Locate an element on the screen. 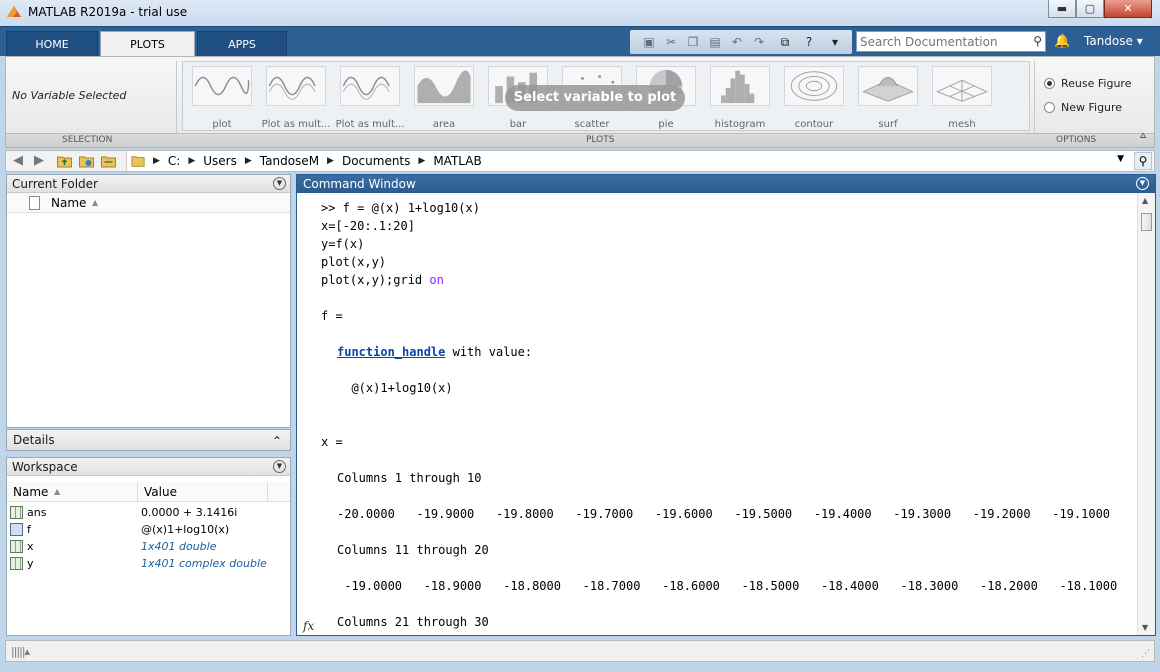 The width and height of the screenshot is (1160, 672). gallery-label: histogram is located at coordinates (740, 124).